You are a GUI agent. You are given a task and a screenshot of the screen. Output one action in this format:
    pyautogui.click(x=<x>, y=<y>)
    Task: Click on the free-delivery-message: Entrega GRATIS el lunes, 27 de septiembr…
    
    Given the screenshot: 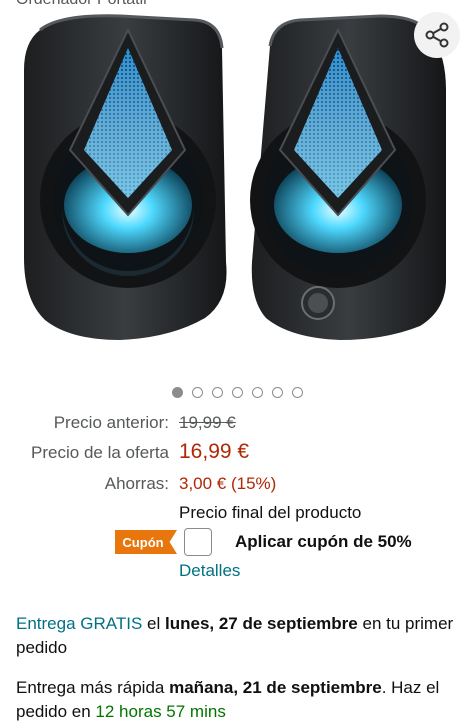 What is the action you would take?
    pyautogui.click(x=238, y=636)
    